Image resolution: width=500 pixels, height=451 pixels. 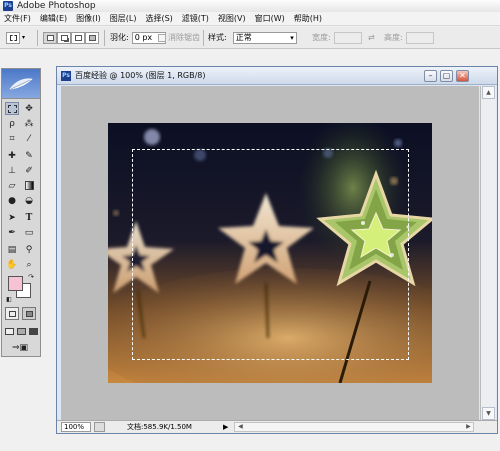 What do you see at coordinates (158, 18) in the screenshot?
I see `menu-select: 选择(S)` at bounding box center [158, 18].